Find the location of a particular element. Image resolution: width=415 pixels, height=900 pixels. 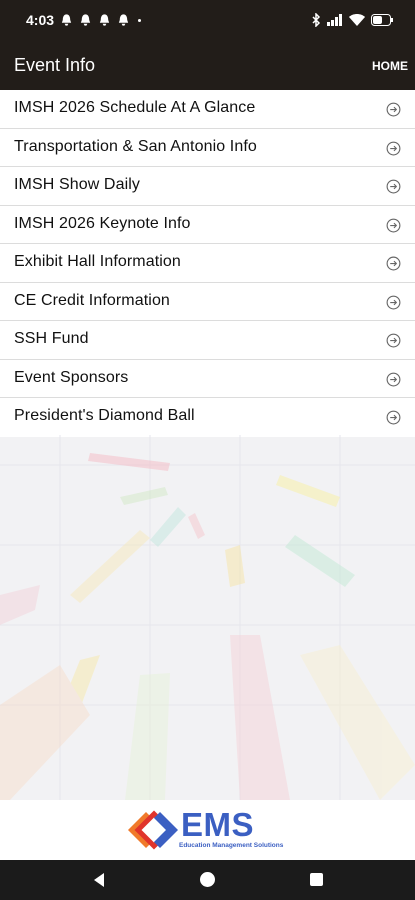

footer: EMS Education Management Solutions is located at coordinates (207, 830).